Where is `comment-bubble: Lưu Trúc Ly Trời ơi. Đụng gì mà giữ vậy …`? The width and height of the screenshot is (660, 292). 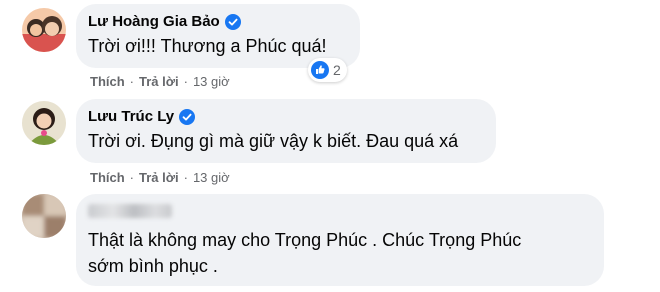
comment-bubble: Lưu Trúc Ly Trời ơi. Đụng gì mà giữ vậy … is located at coordinates (286, 131).